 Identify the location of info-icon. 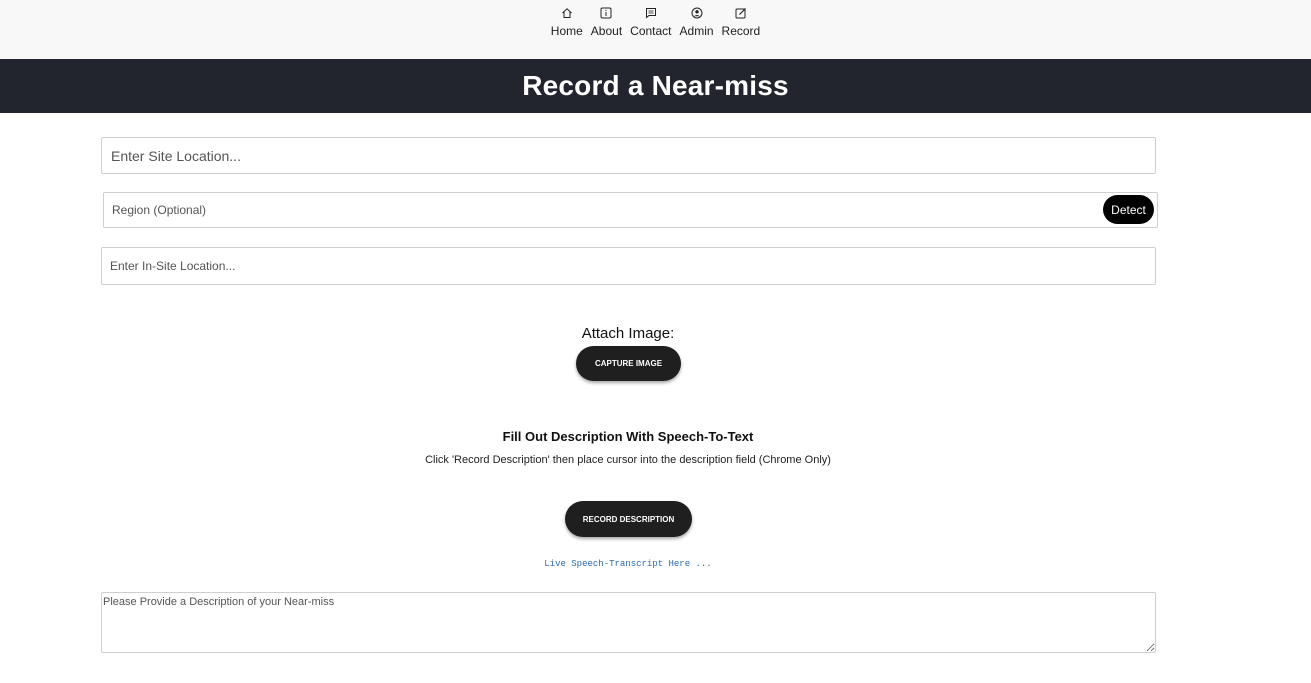
(606, 13).